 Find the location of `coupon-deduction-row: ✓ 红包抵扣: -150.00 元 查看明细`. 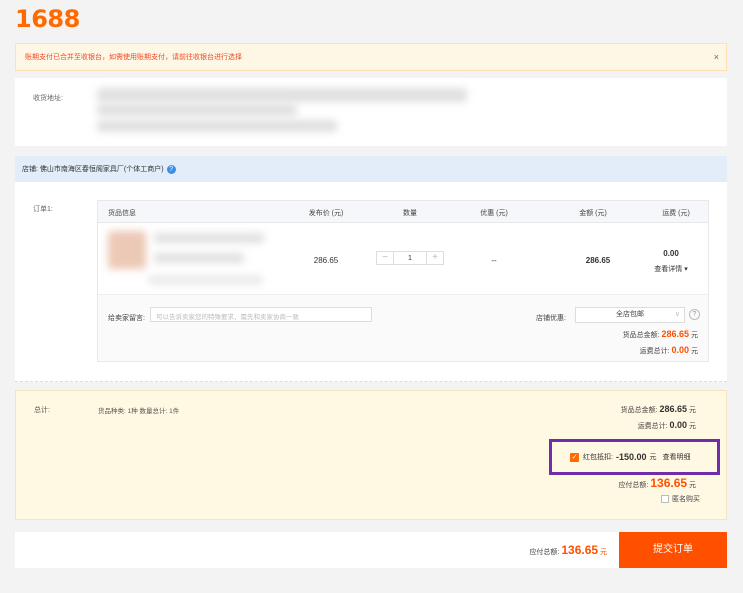

coupon-deduction-row: ✓ 红包抵扣: -150.00 元 查看明细 is located at coordinates (634, 457).